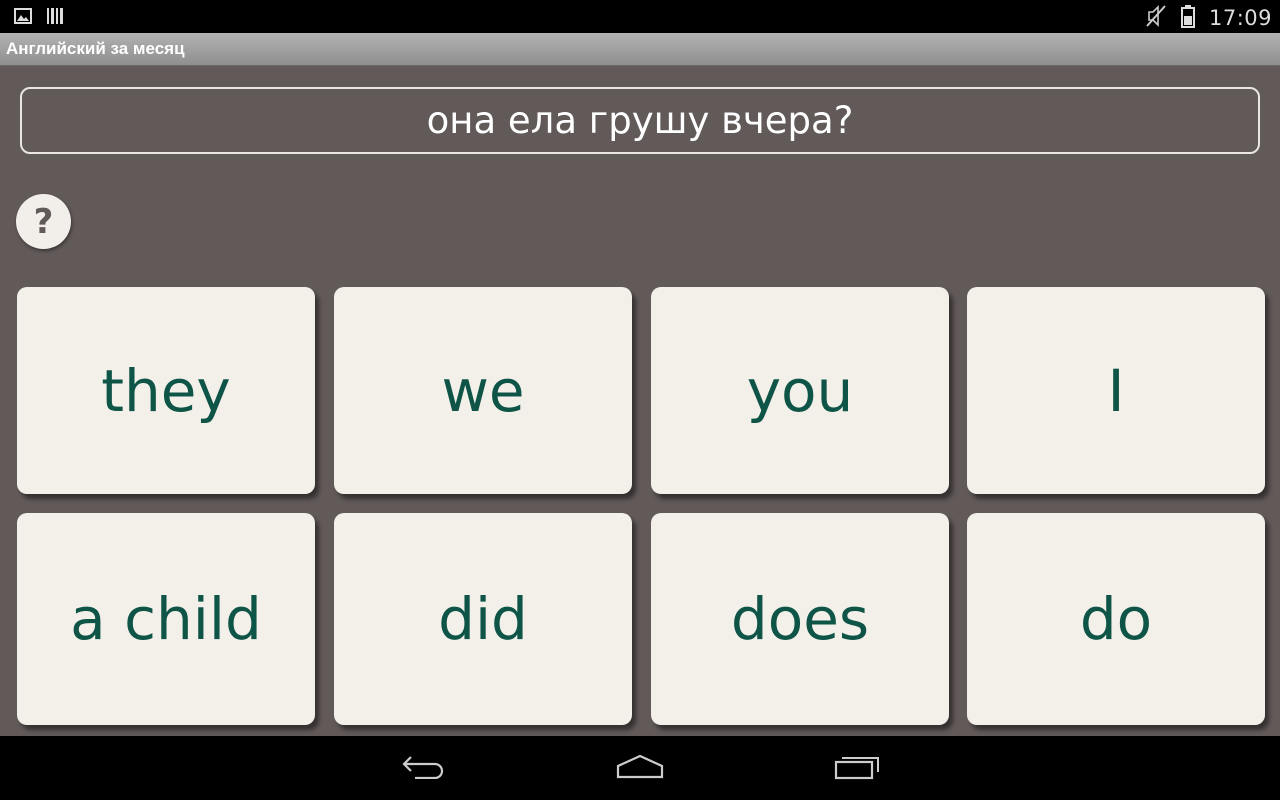  Describe the element at coordinates (95, 48) in the screenshot. I see `app-title: Английский за месяц` at that location.